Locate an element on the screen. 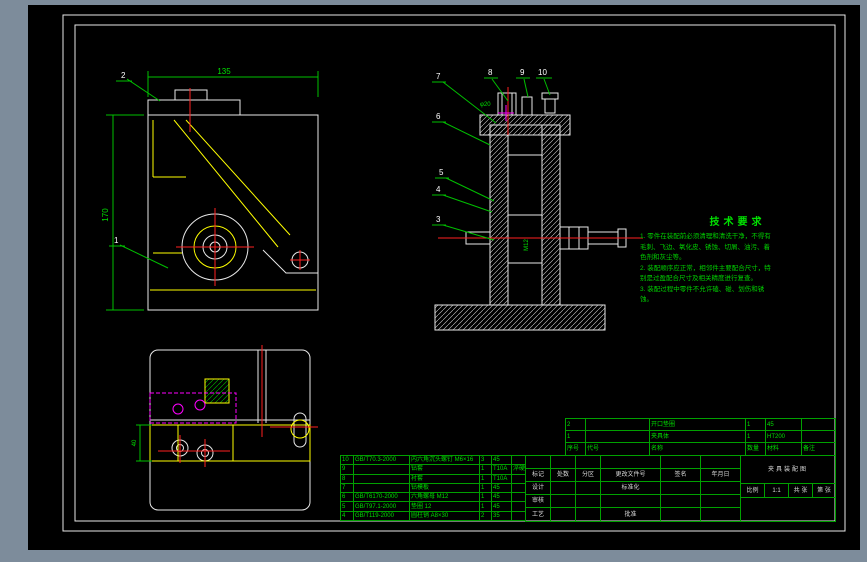 This screenshot has width=867, height=562. part-code: GB/T119-2000 is located at coordinates (381, 516).